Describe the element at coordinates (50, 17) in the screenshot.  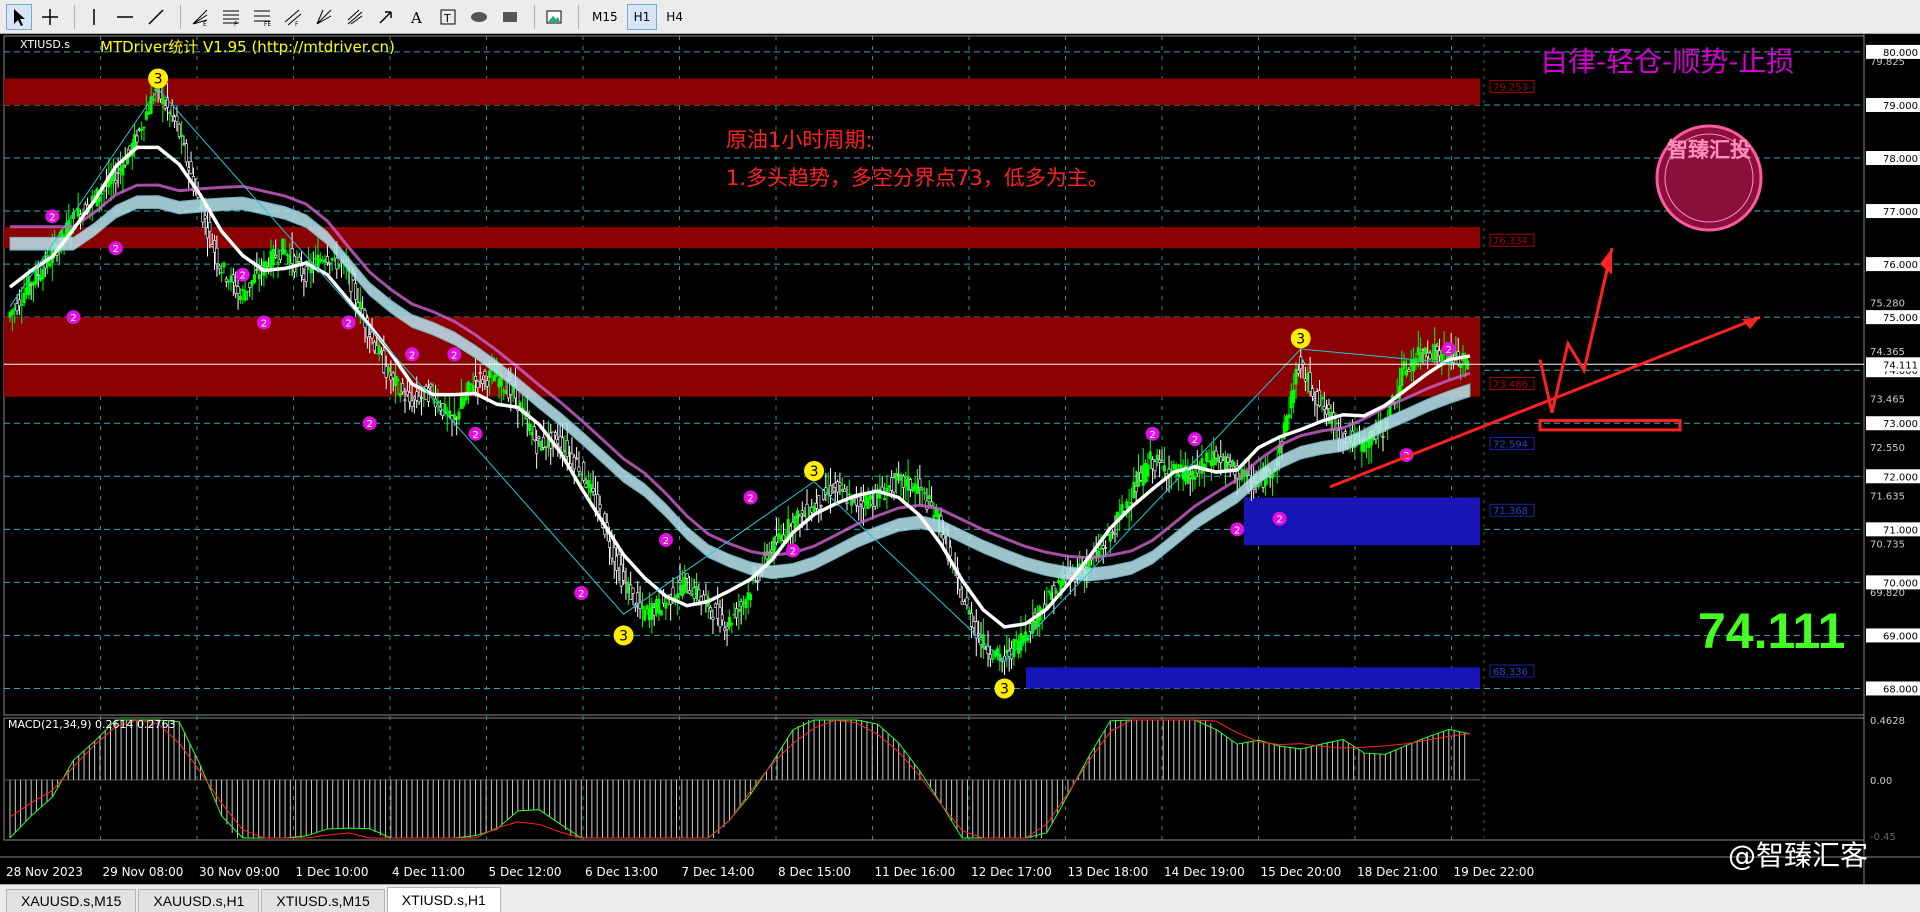
I see `tool-crosshair-button` at that location.